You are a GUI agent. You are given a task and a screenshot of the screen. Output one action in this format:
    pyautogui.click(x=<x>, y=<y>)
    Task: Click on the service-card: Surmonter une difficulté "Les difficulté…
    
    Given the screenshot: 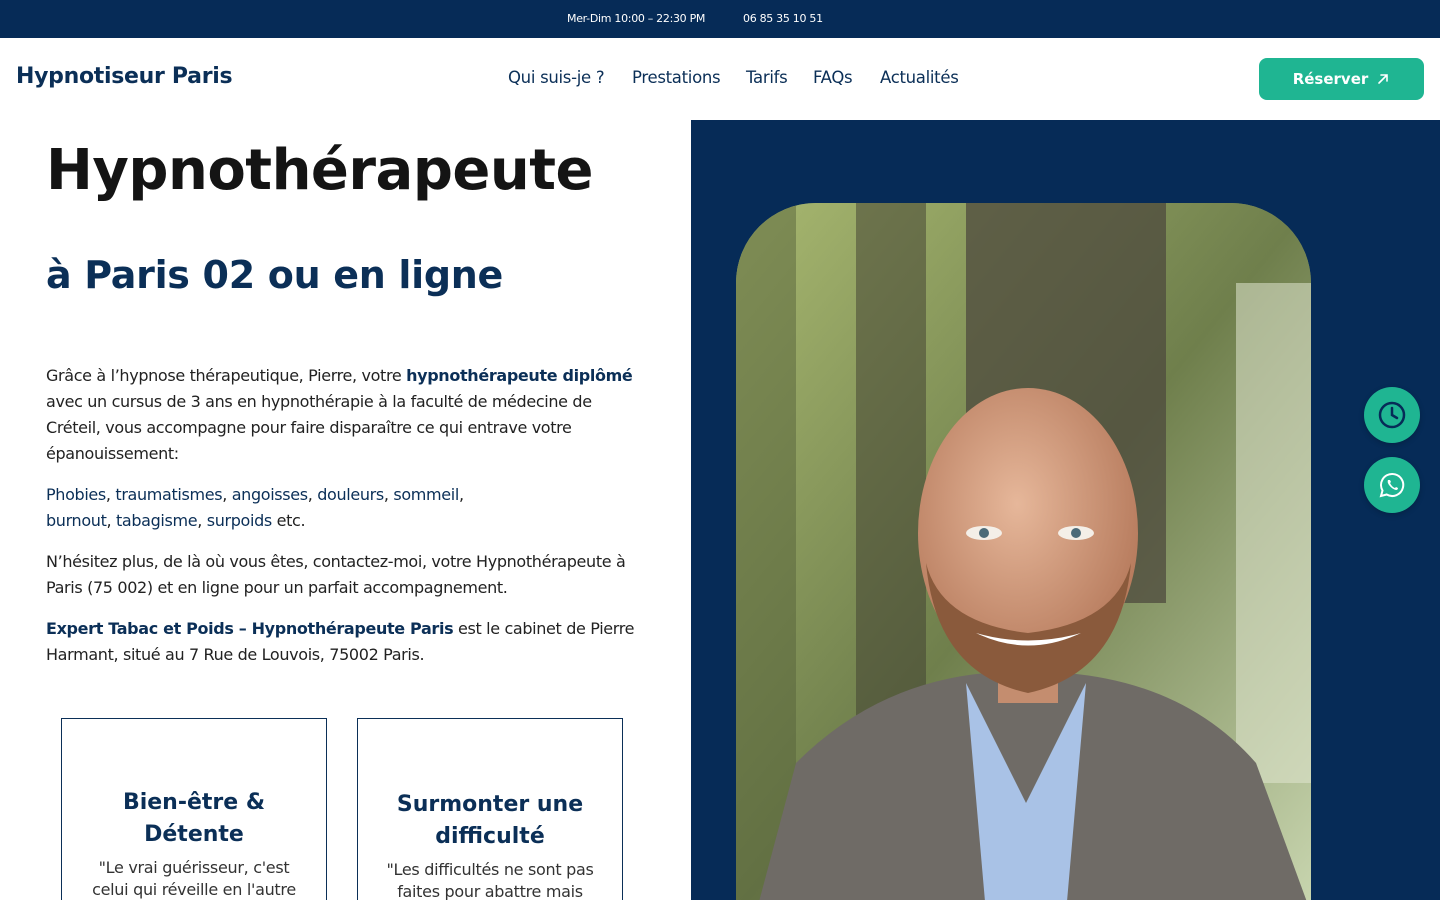 What is the action you would take?
    pyautogui.click(x=490, y=809)
    